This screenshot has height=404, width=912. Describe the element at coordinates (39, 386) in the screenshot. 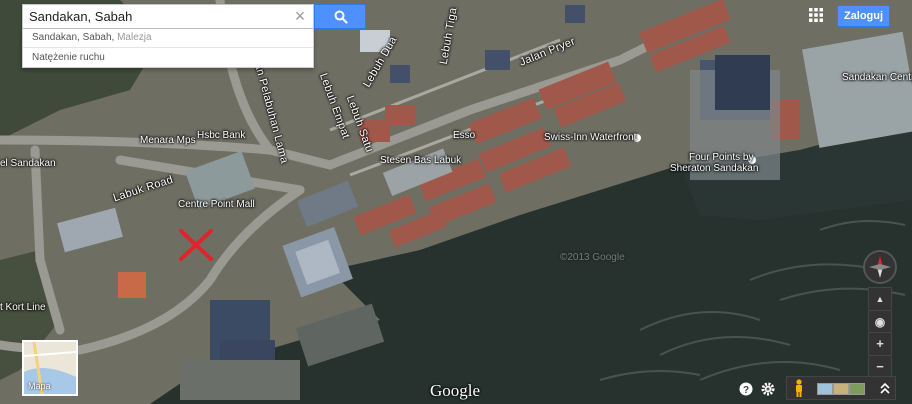

I see `minimap-label: Mapa` at that location.